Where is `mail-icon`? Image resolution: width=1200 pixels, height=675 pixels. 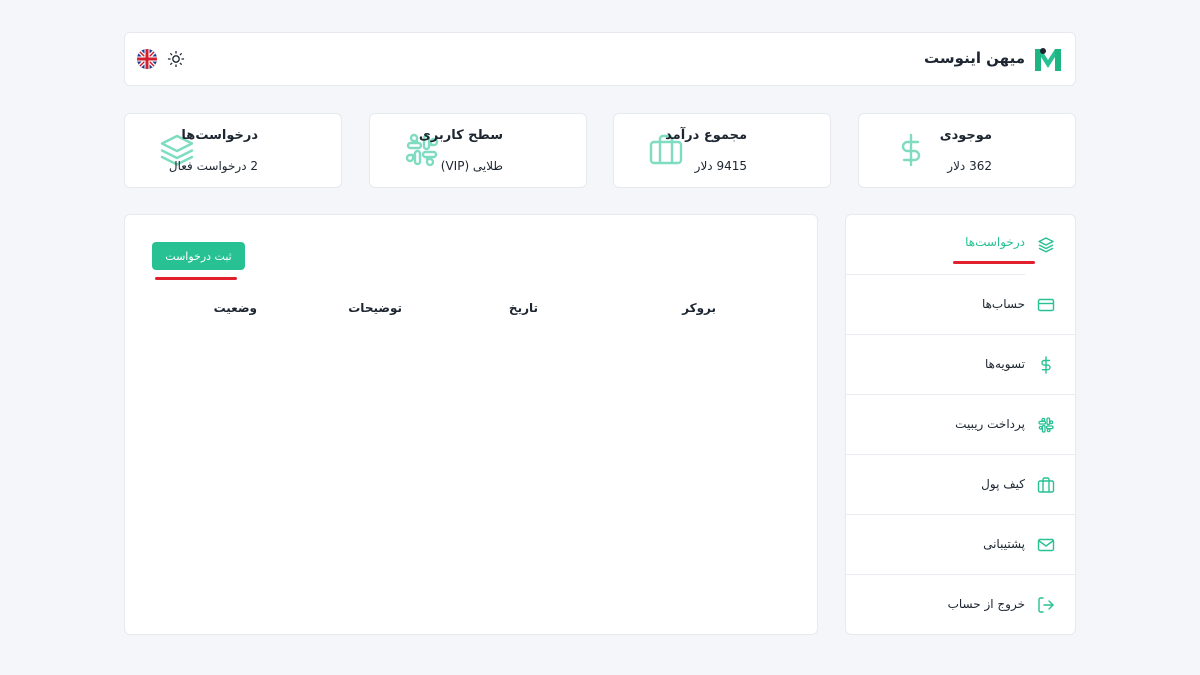 mail-icon is located at coordinates (1046, 545).